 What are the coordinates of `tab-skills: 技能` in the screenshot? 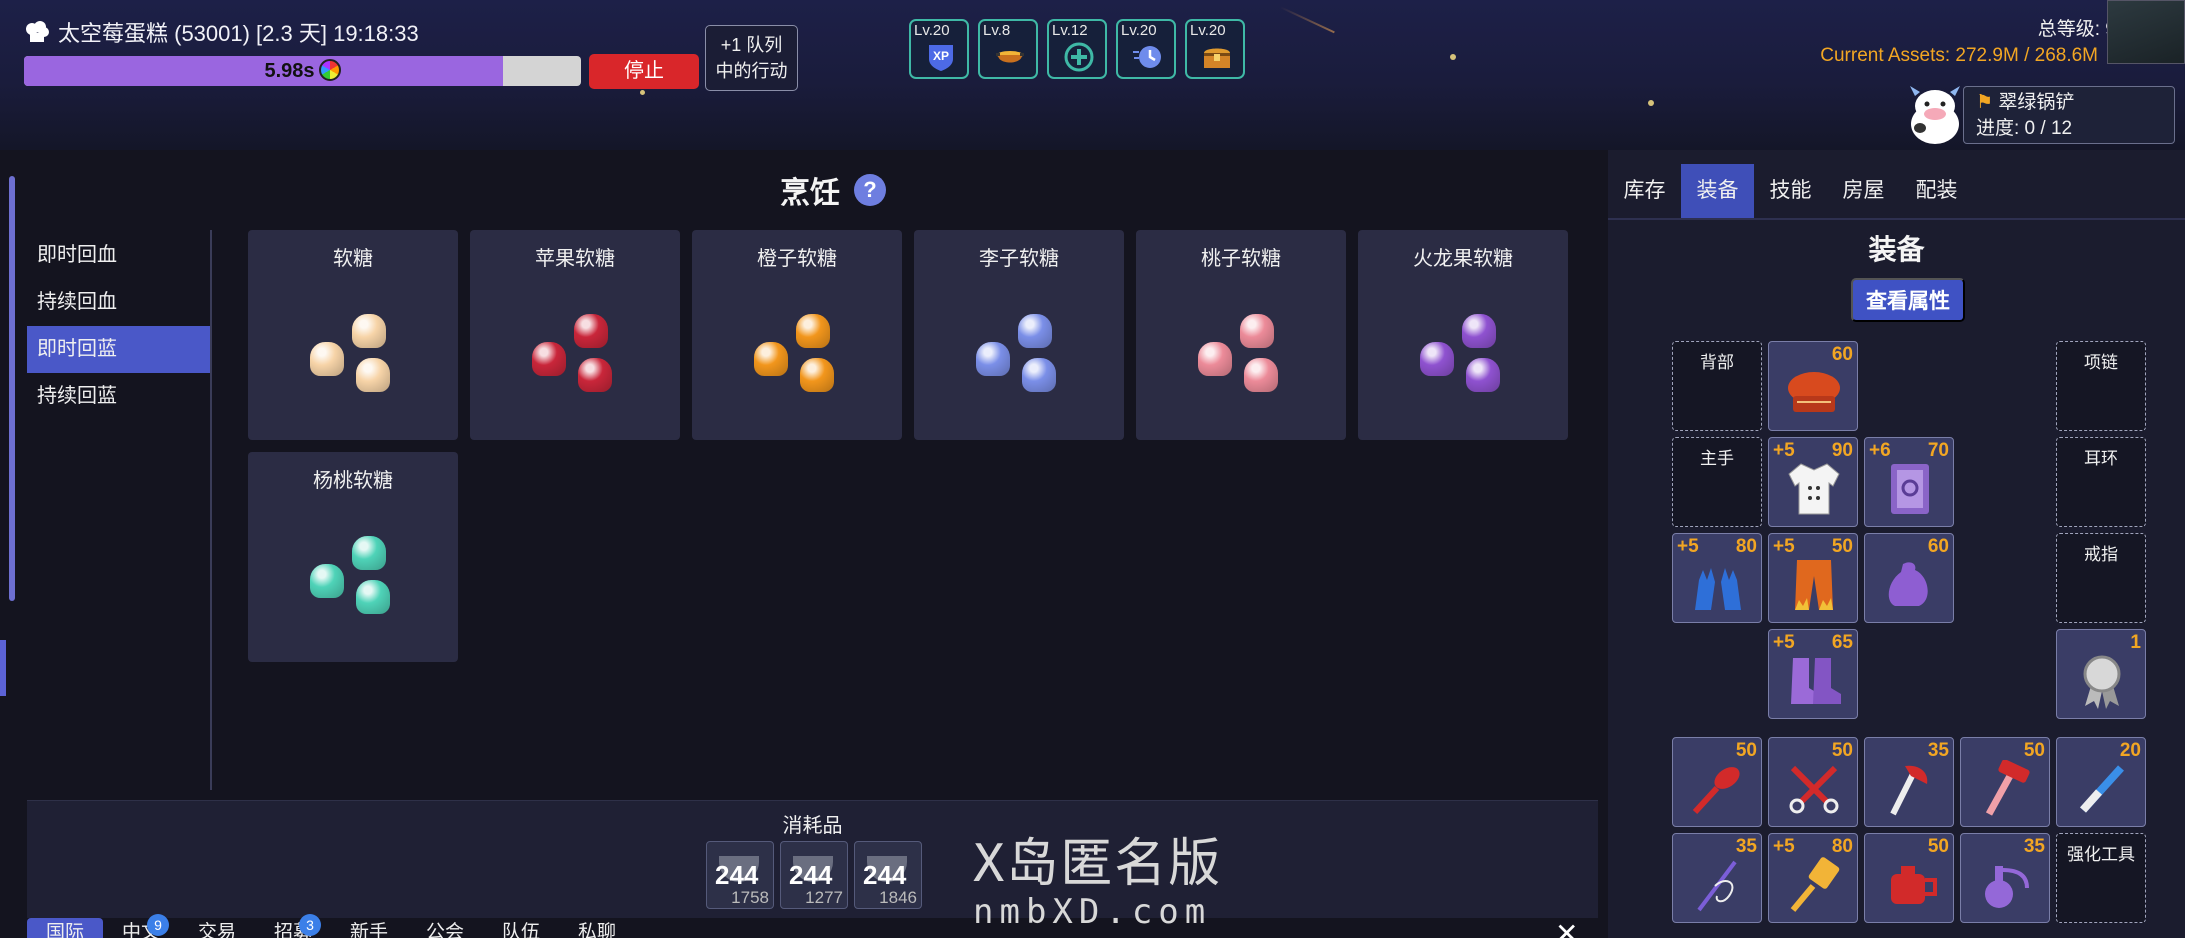 It's located at (1790, 191).